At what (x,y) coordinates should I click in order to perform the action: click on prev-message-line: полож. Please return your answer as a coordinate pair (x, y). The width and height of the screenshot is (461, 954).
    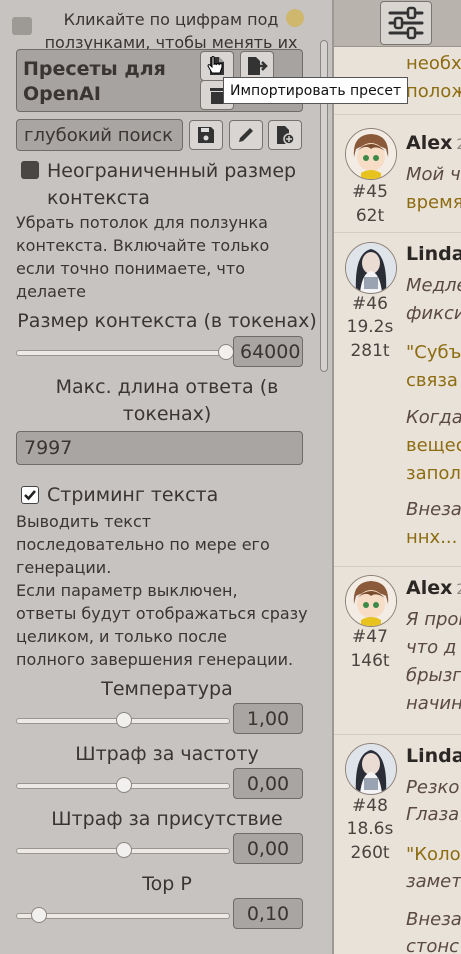
    Looking at the image, I should click on (433, 91).